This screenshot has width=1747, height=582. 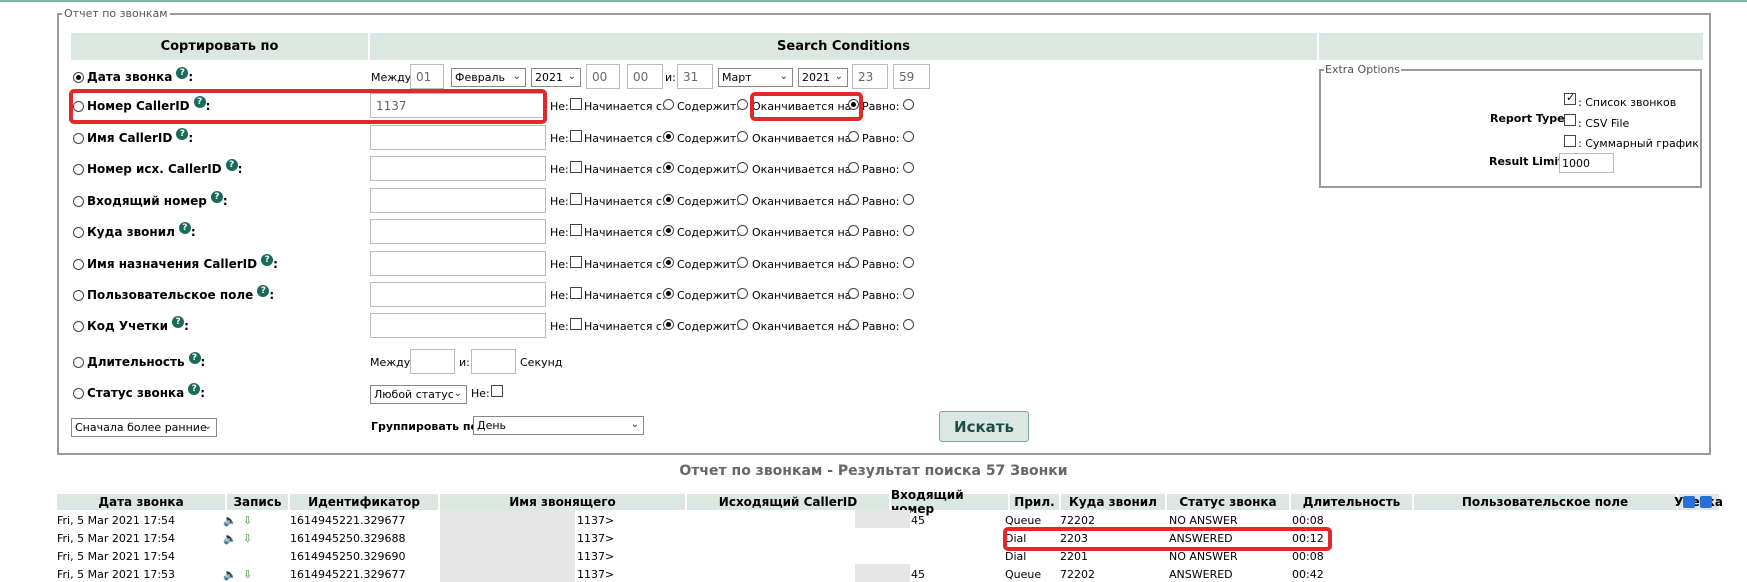 What do you see at coordinates (458, 263) in the screenshot?
I see `dest-callerid-name-input` at bounding box center [458, 263].